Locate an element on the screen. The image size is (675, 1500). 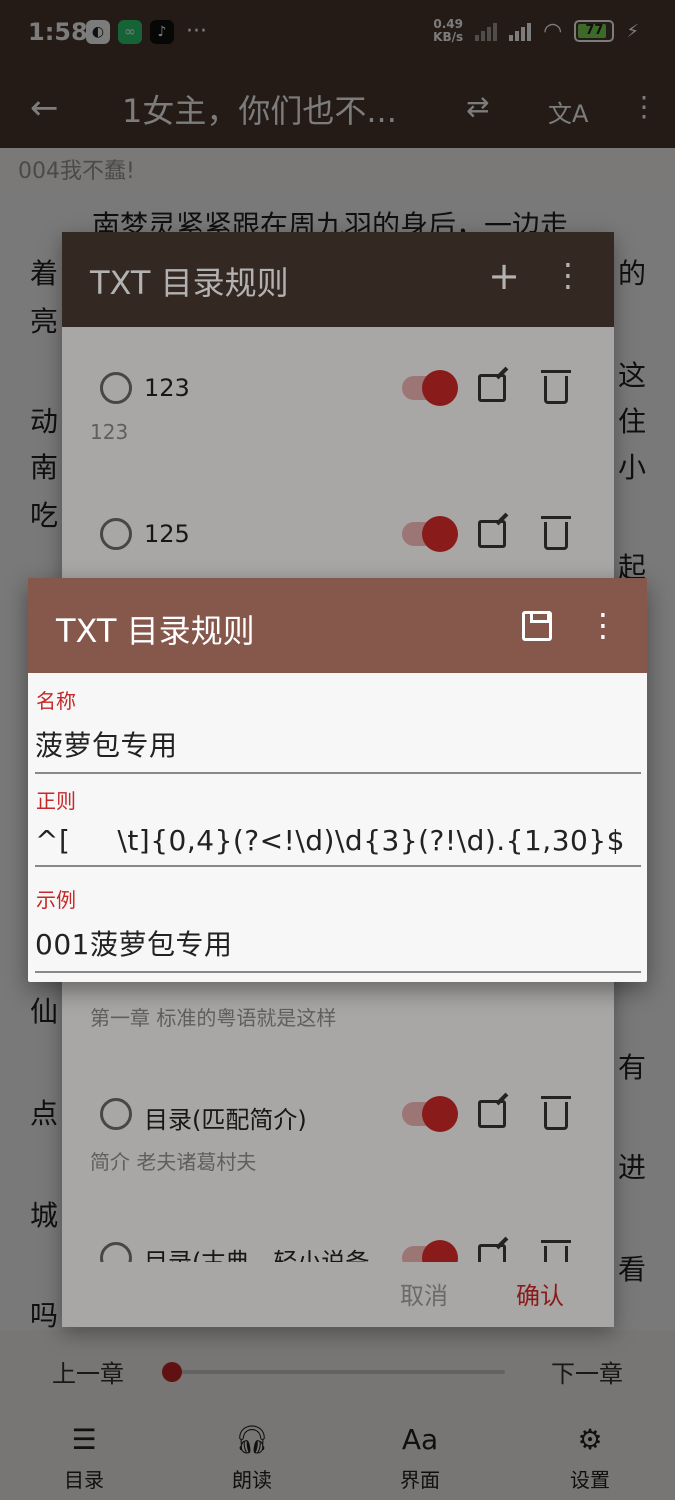
name-input: 菠萝包专用 is located at coordinates (338, 744).